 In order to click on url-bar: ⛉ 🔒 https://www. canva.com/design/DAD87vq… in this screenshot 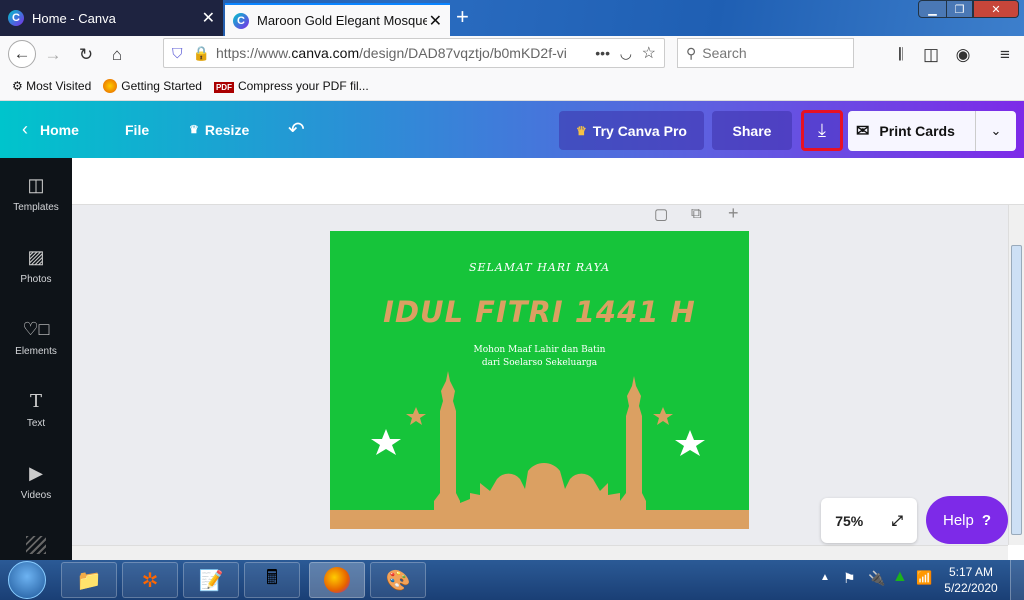, I will do `click(414, 53)`.